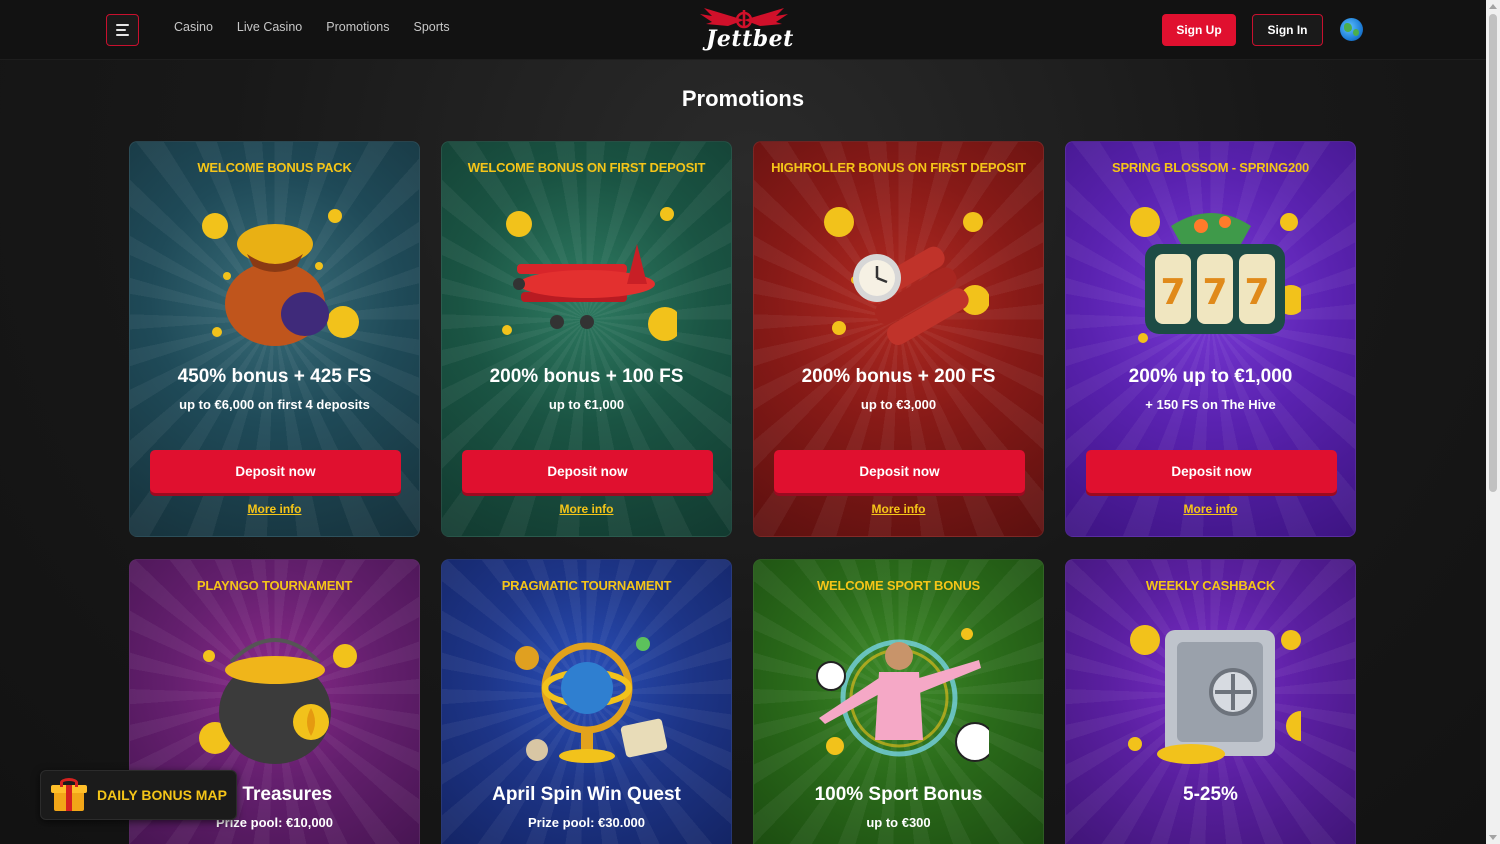 The image size is (1500, 844). What do you see at coordinates (274, 167) in the screenshot?
I see `promo-title: WELCOME BONUS PACK` at bounding box center [274, 167].